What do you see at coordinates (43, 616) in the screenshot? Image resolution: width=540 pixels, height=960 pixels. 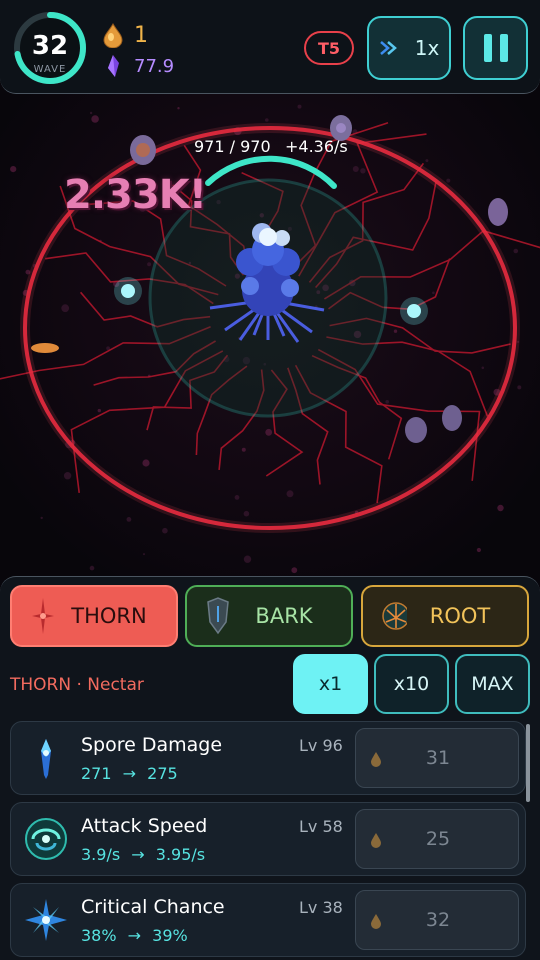 I see `thorn-icon` at bounding box center [43, 616].